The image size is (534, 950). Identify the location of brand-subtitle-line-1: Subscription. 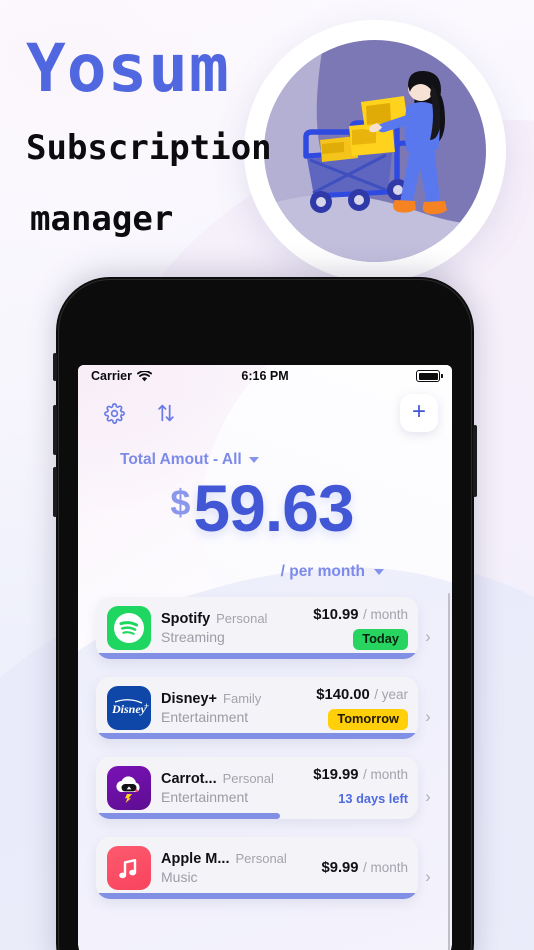
(149, 148).